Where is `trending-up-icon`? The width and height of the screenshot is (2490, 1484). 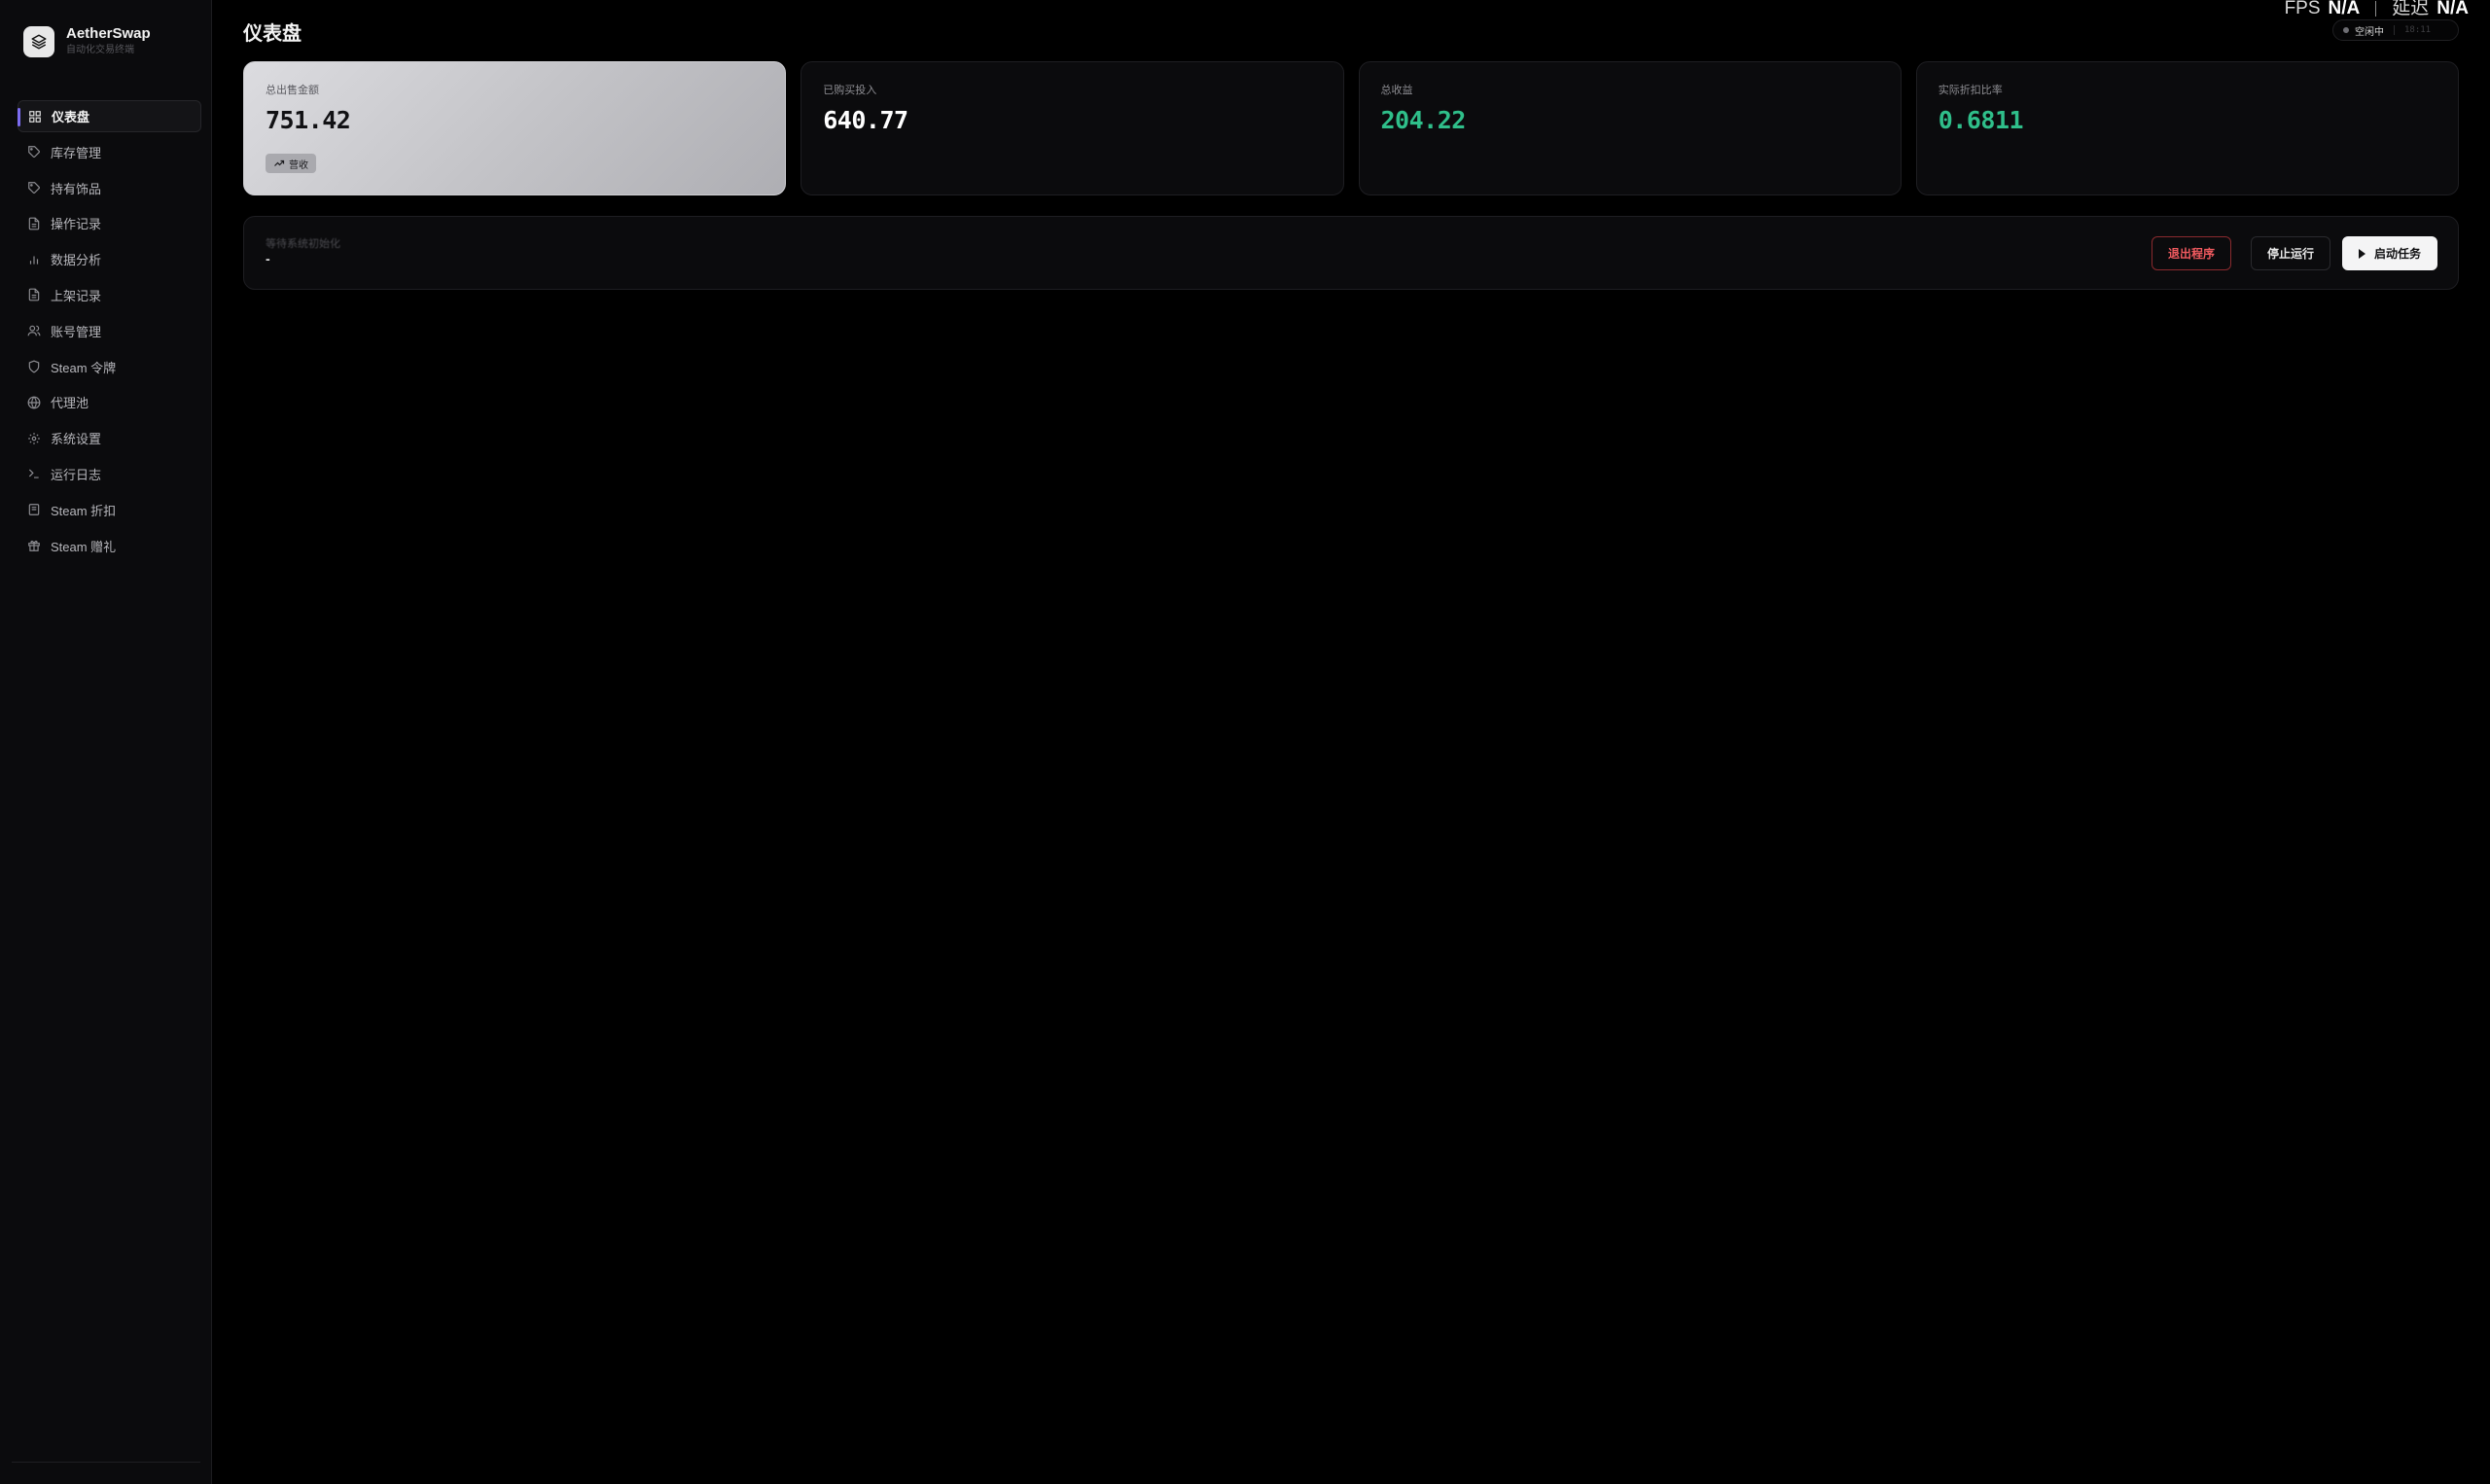 trending-up-icon is located at coordinates (279, 163).